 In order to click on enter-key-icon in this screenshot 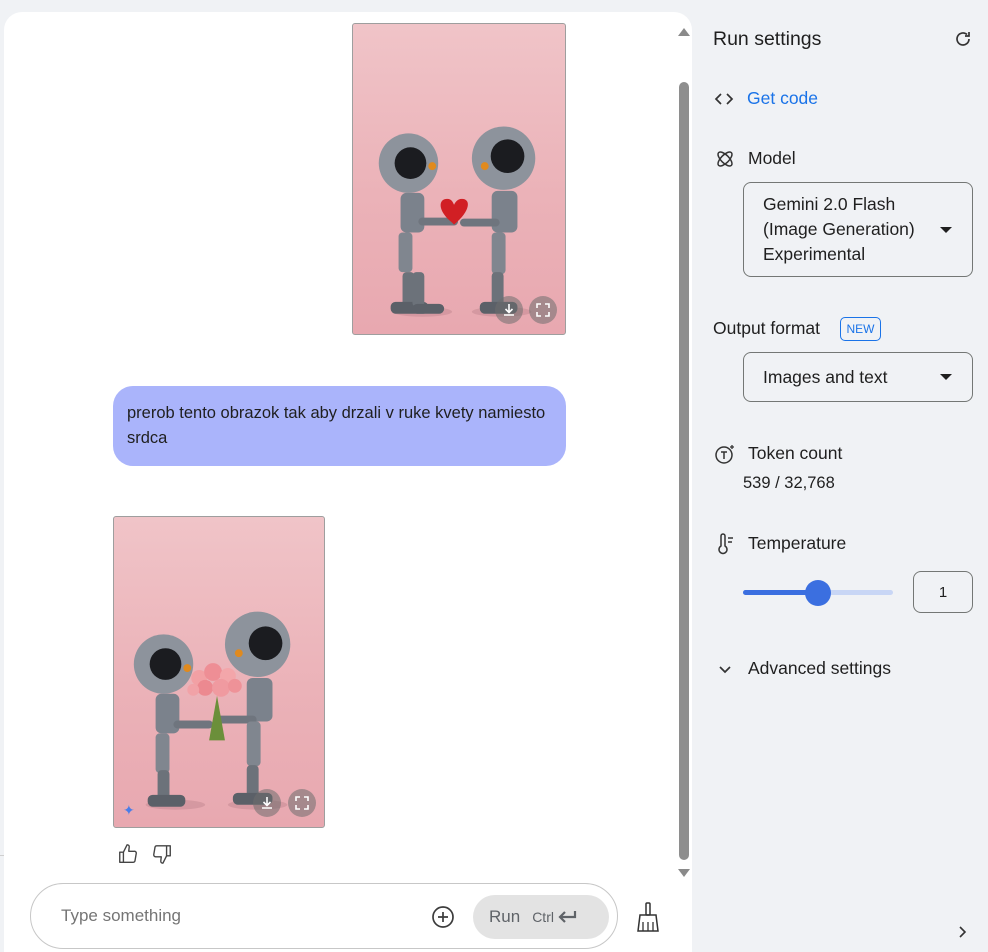, I will do `click(567, 917)`.